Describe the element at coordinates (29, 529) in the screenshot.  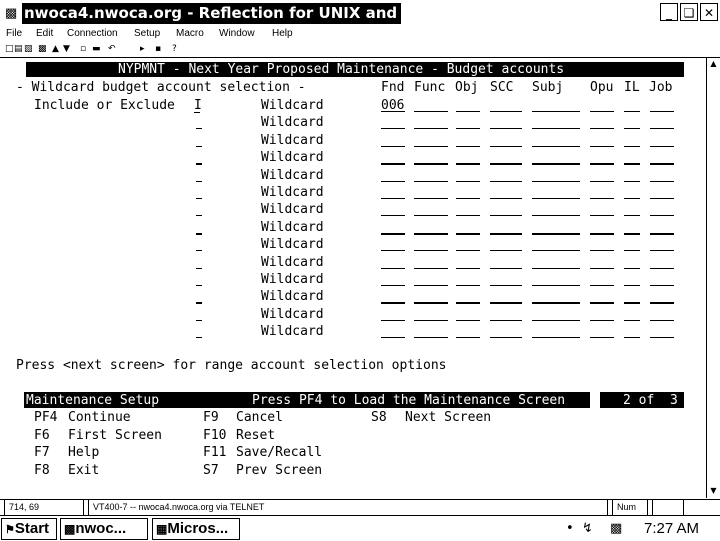
I see `start-button: ⚑Start` at that location.